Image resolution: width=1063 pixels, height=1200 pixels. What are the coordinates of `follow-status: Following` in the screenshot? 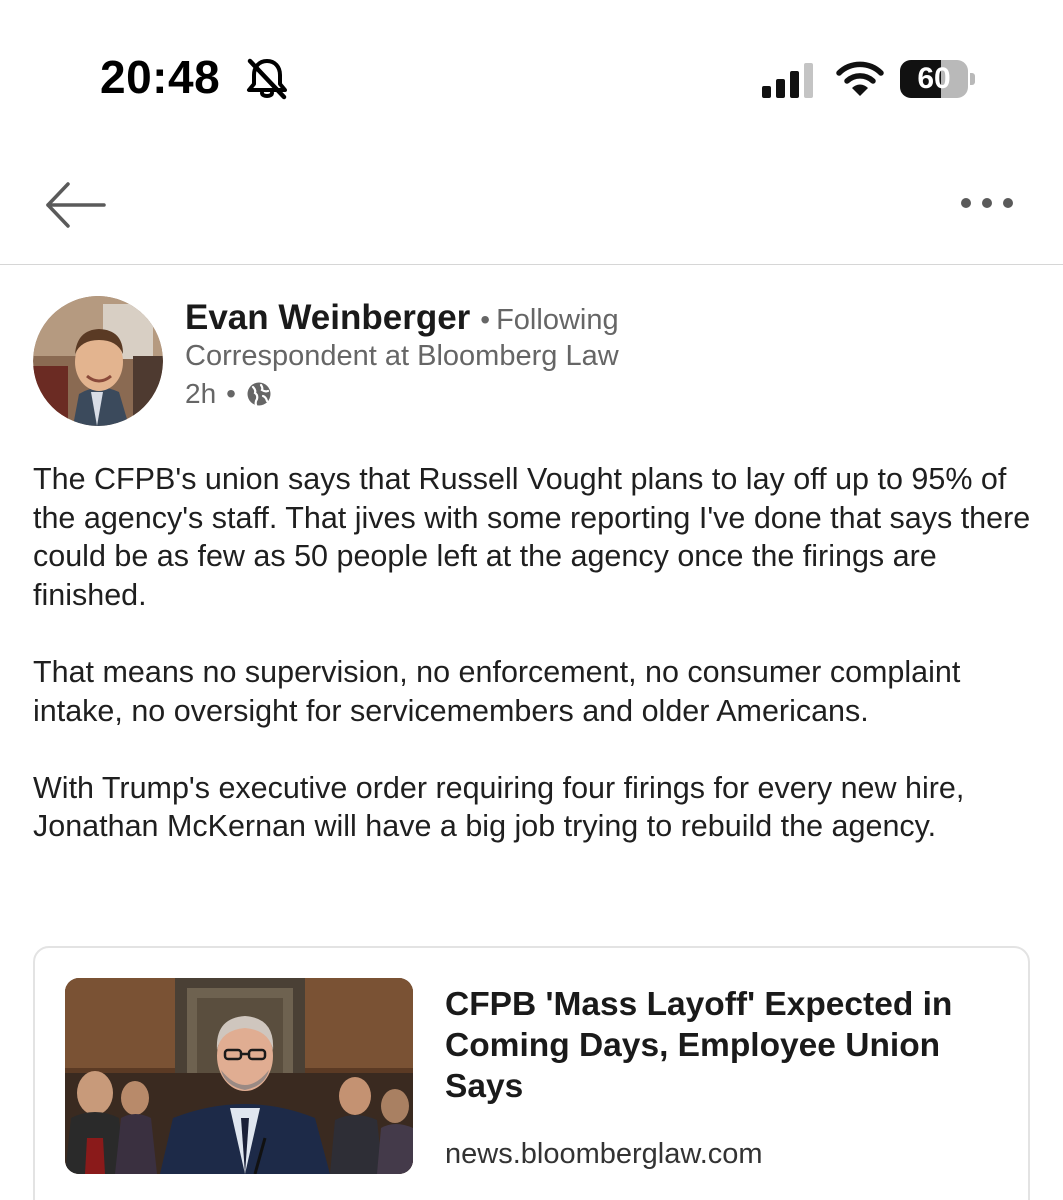 It's located at (557, 320).